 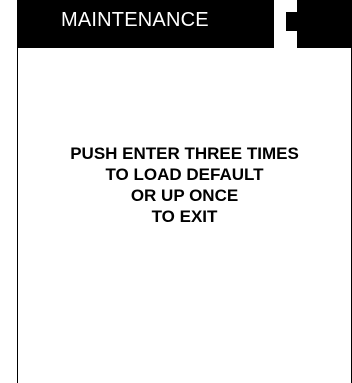 I want to click on message-line-1: PUSH ENTER THREE TIMES, so click(x=184, y=153).